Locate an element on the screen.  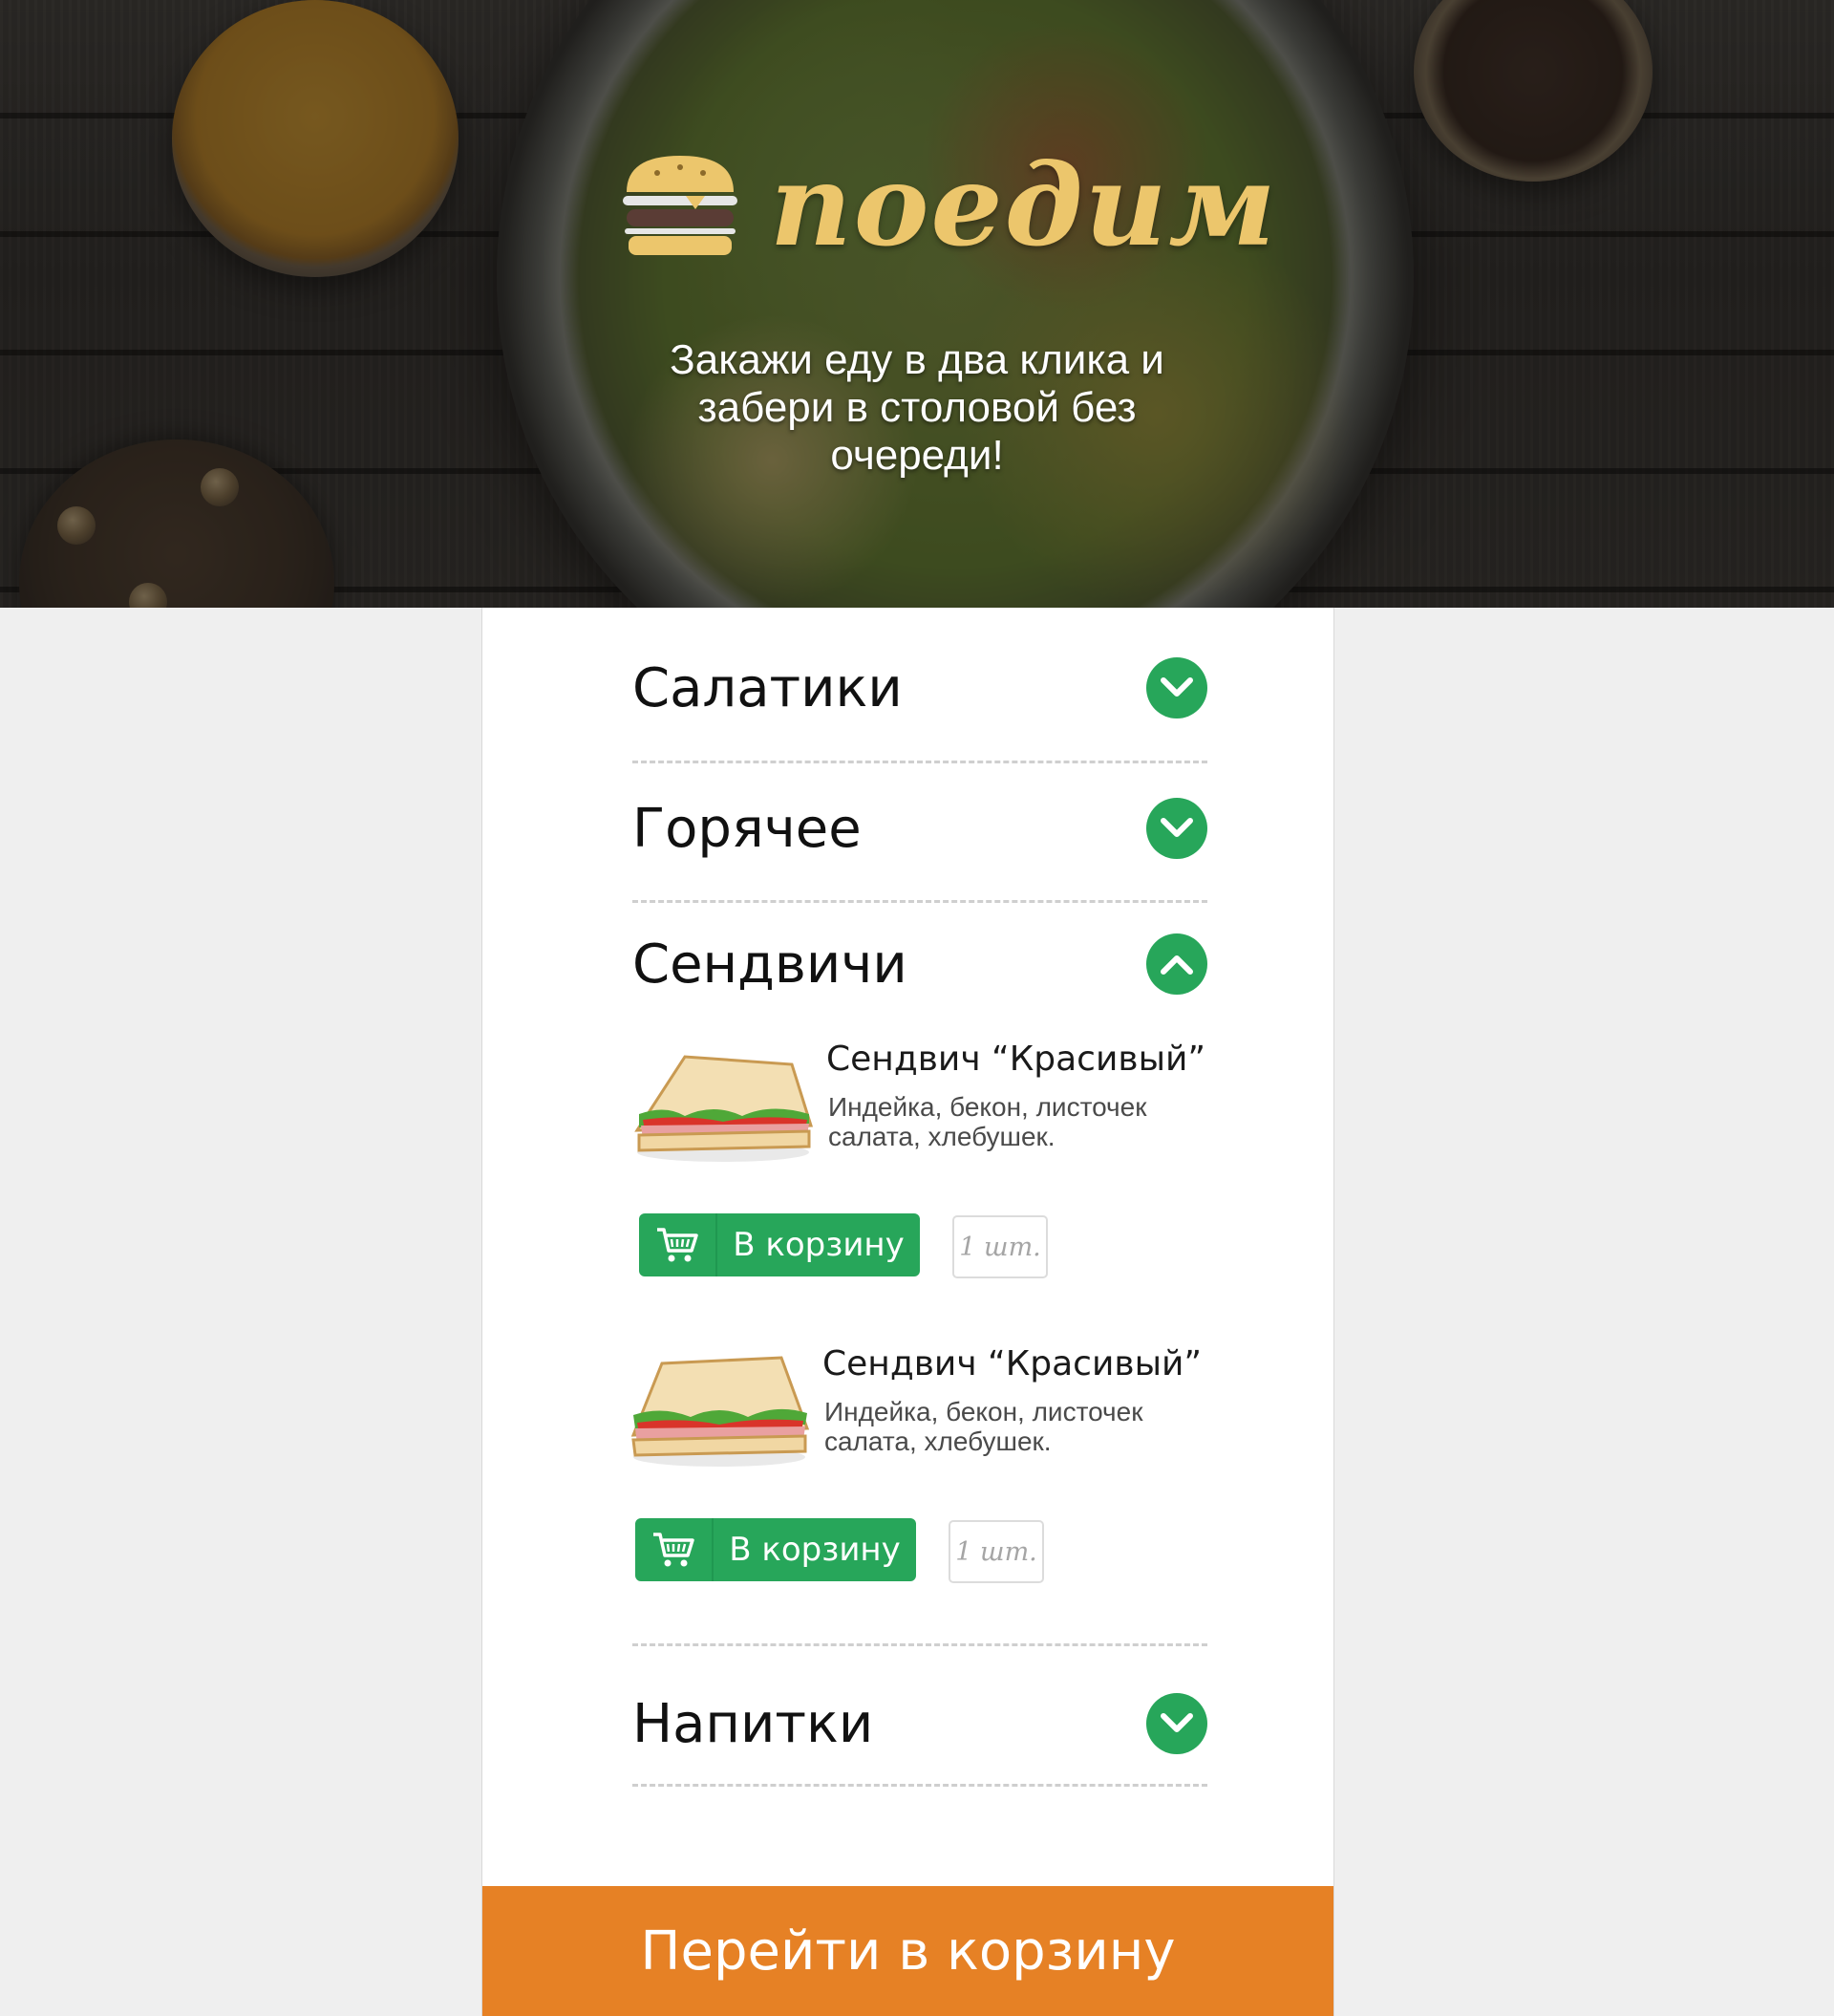
category-hot: Горячее is located at coordinates (919, 828).